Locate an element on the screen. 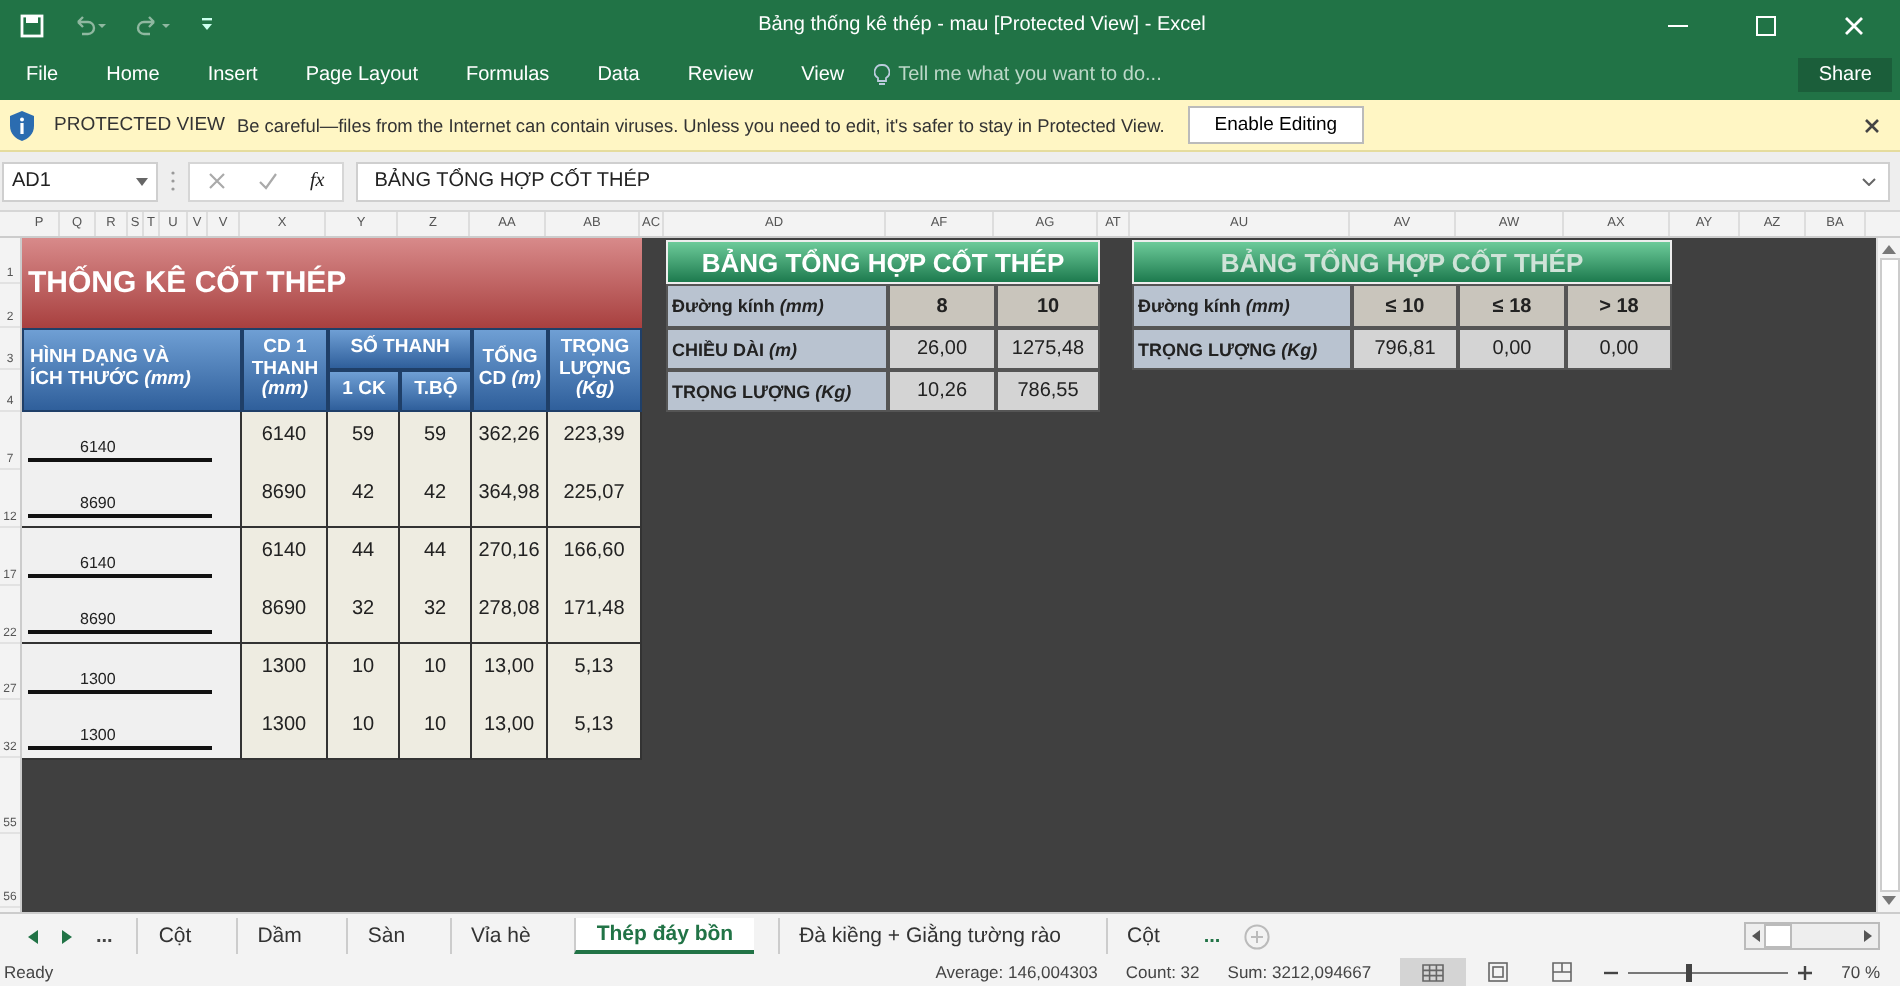  share-button: Share is located at coordinates (1845, 75).